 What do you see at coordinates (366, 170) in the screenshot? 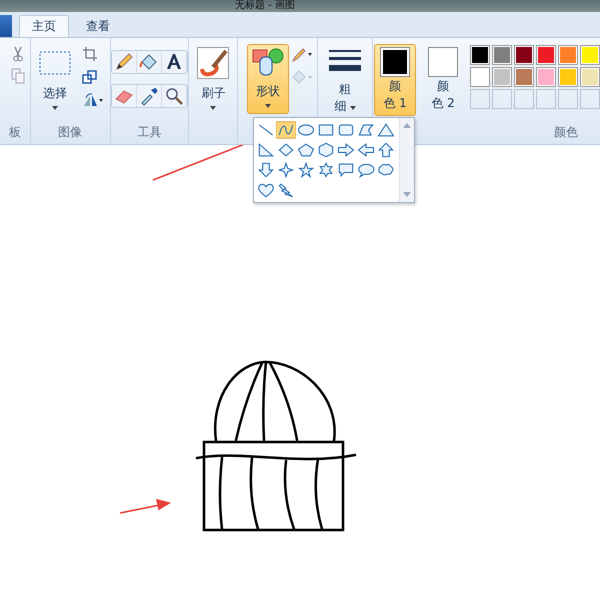
I see `oval-callout-shape-icon` at bounding box center [366, 170].